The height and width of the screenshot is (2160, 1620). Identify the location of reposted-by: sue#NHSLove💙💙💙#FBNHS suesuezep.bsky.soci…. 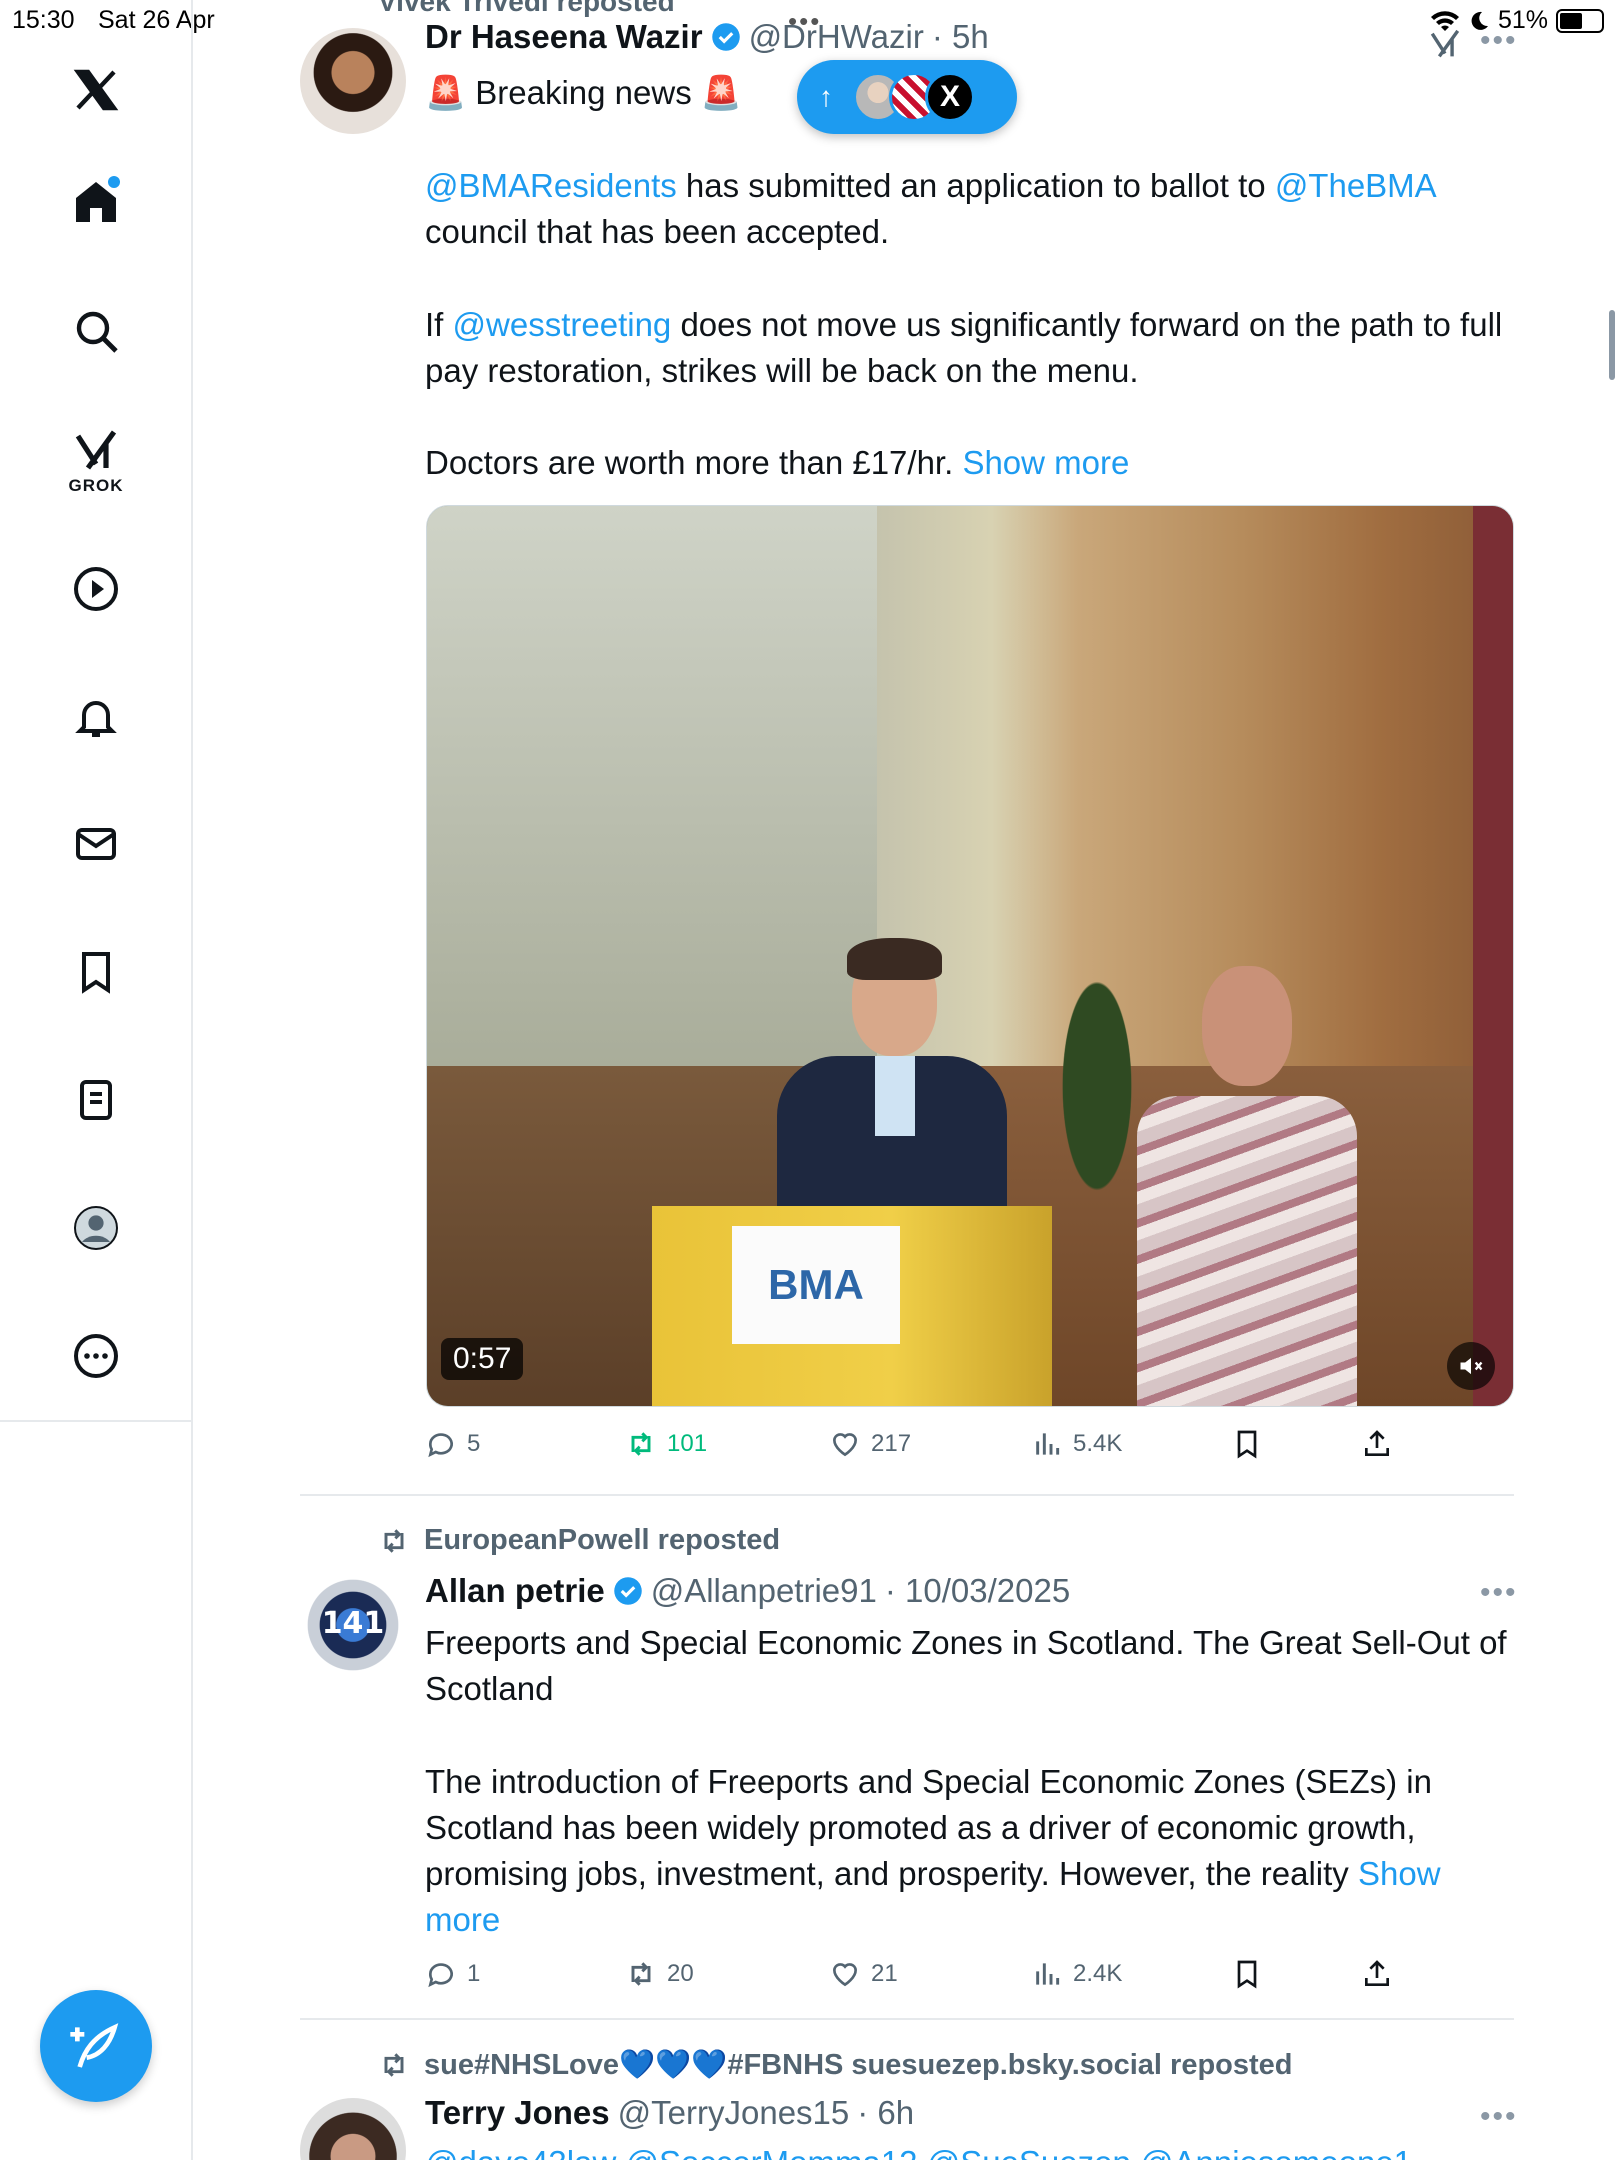
(858, 2065).